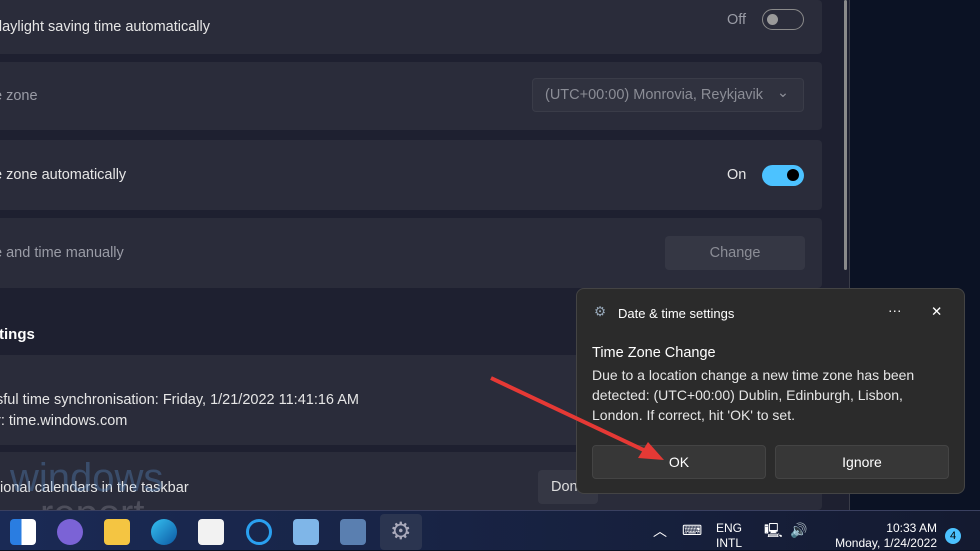 Image resolution: width=980 pixels, height=551 pixels. Describe the element at coordinates (211, 532) in the screenshot. I see `store-icon` at that location.